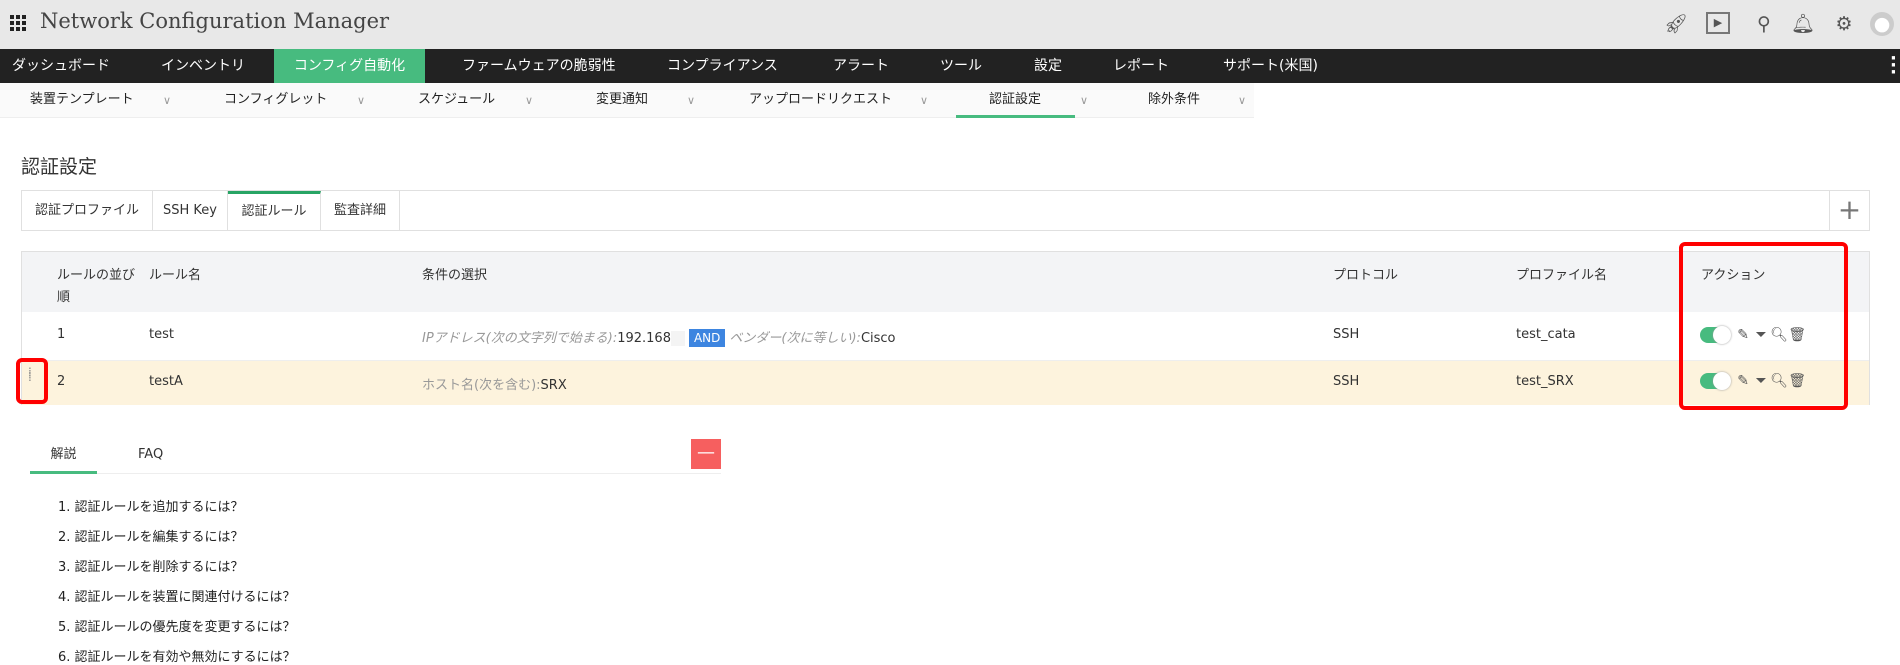 The width and height of the screenshot is (1900, 665). What do you see at coordinates (1015, 116) in the screenshot?
I see `active-subnav-indicator` at bounding box center [1015, 116].